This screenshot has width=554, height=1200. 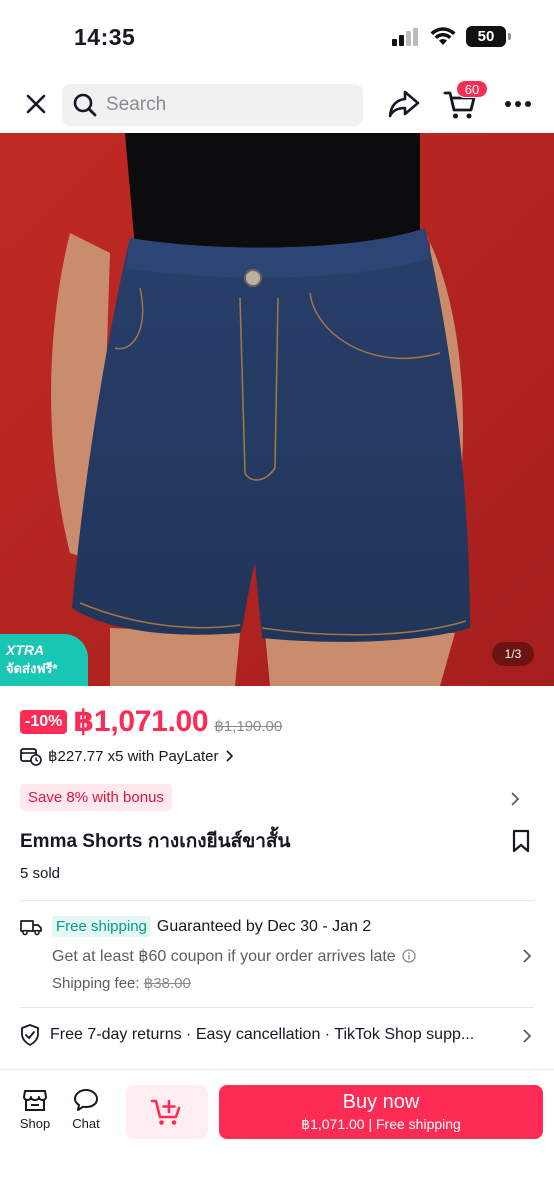 I want to click on share-icon, so click(x=404, y=104).